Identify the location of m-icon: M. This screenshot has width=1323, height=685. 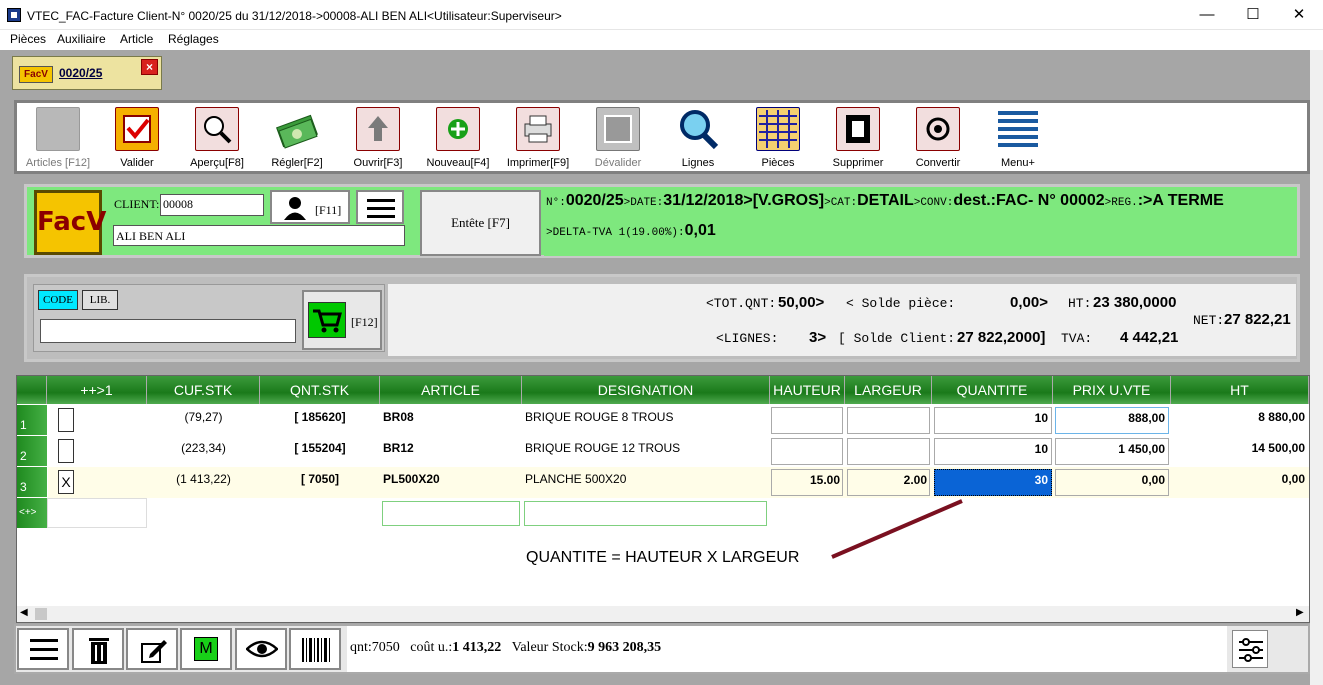
(206, 649).